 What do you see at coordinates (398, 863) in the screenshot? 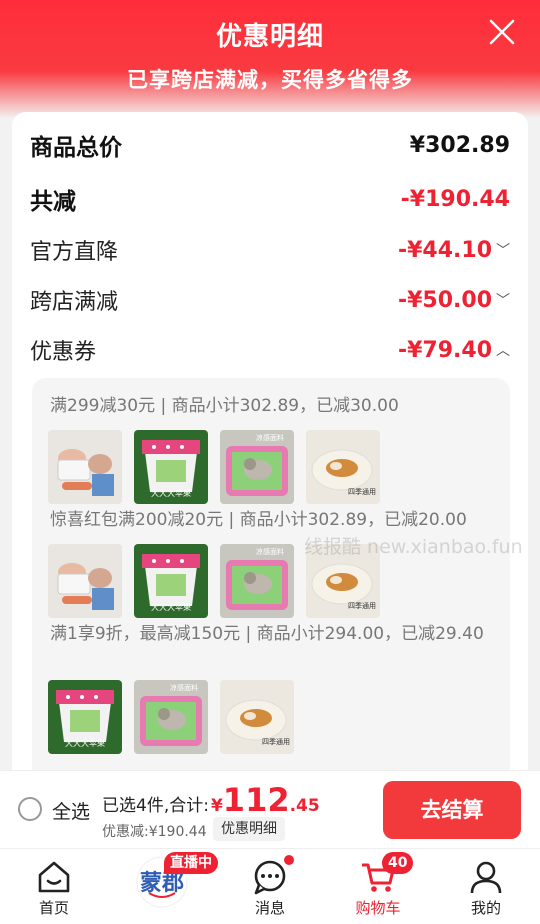
I see `cart-count-badge: 40` at bounding box center [398, 863].